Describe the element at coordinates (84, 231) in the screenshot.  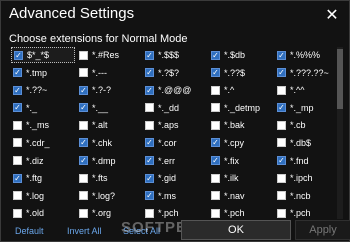
I see `invert-all-link: Invert All` at that location.